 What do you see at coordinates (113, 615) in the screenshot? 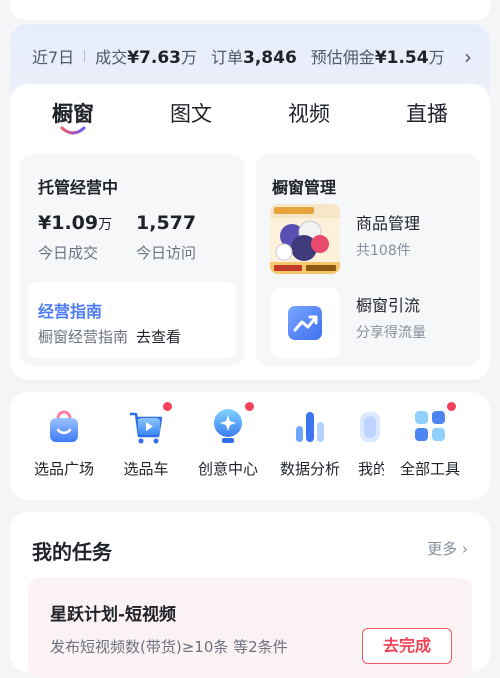
I see `task-name: 星跃计划-短视频` at bounding box center [113, 615].